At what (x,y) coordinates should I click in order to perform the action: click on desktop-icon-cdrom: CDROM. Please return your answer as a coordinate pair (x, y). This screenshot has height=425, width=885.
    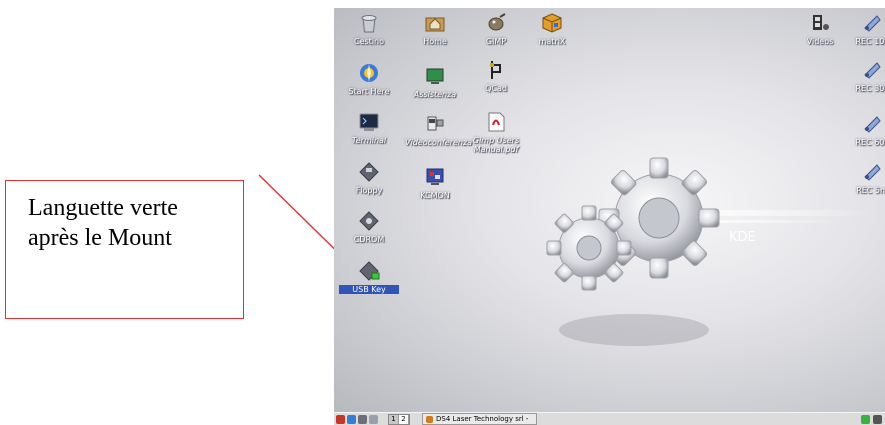
    Looking at the image, I should click on (369, 227).